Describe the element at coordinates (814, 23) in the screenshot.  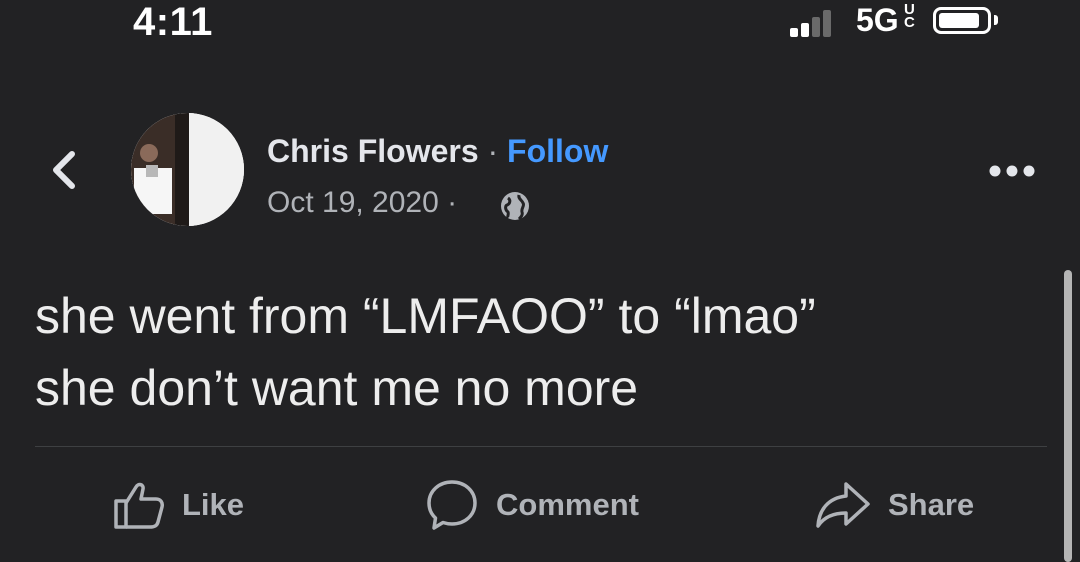
I see `signal-icon` at that location.